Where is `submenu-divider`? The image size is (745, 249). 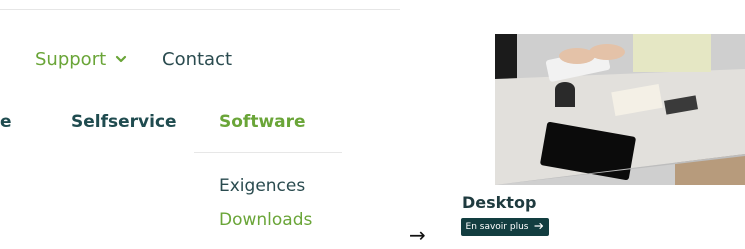
submenu-divider is located at coordinates (268, 152).